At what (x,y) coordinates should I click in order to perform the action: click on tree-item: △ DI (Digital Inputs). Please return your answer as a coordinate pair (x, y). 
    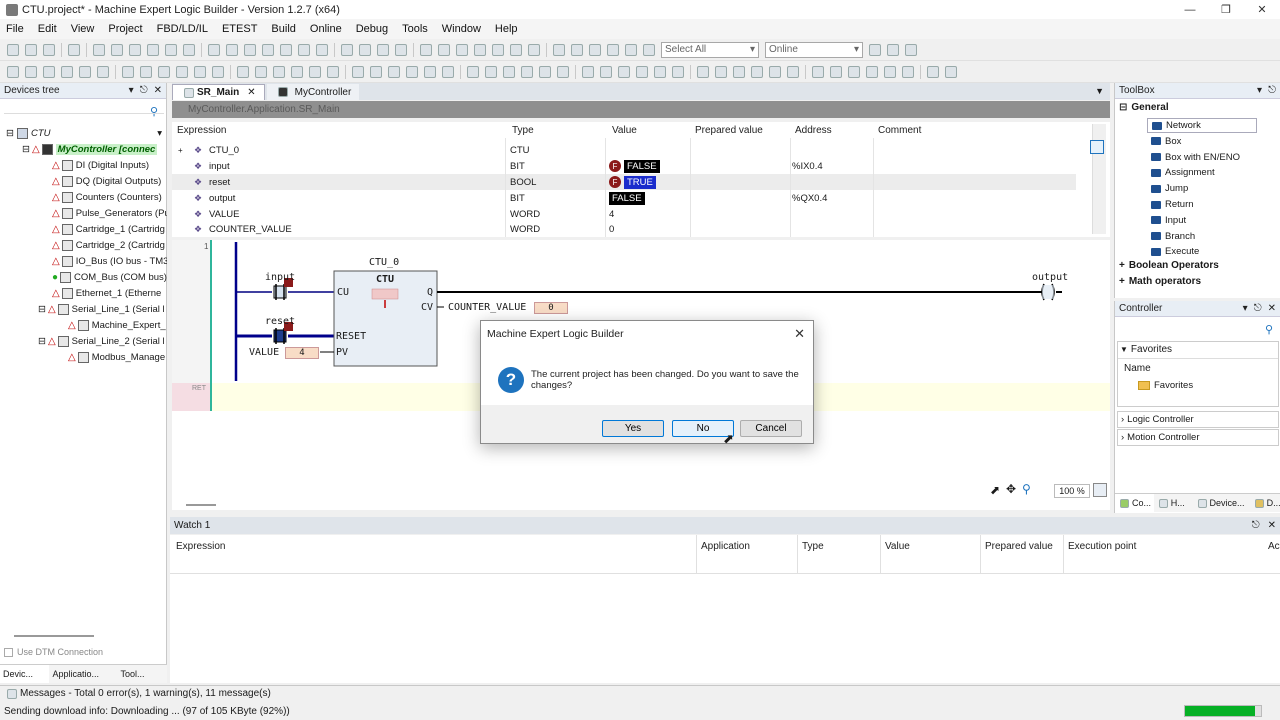
    Looking at the image, I should click on (109, 165).